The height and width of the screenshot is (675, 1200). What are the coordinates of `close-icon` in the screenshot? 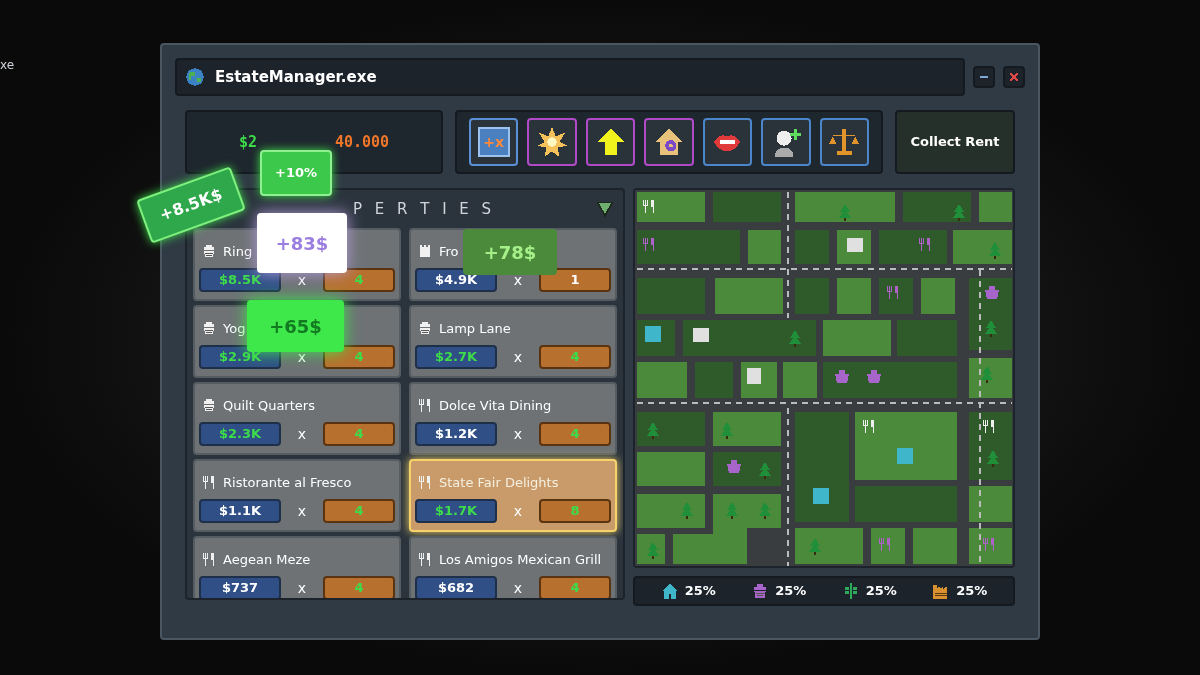 It's located at (1014, 77).